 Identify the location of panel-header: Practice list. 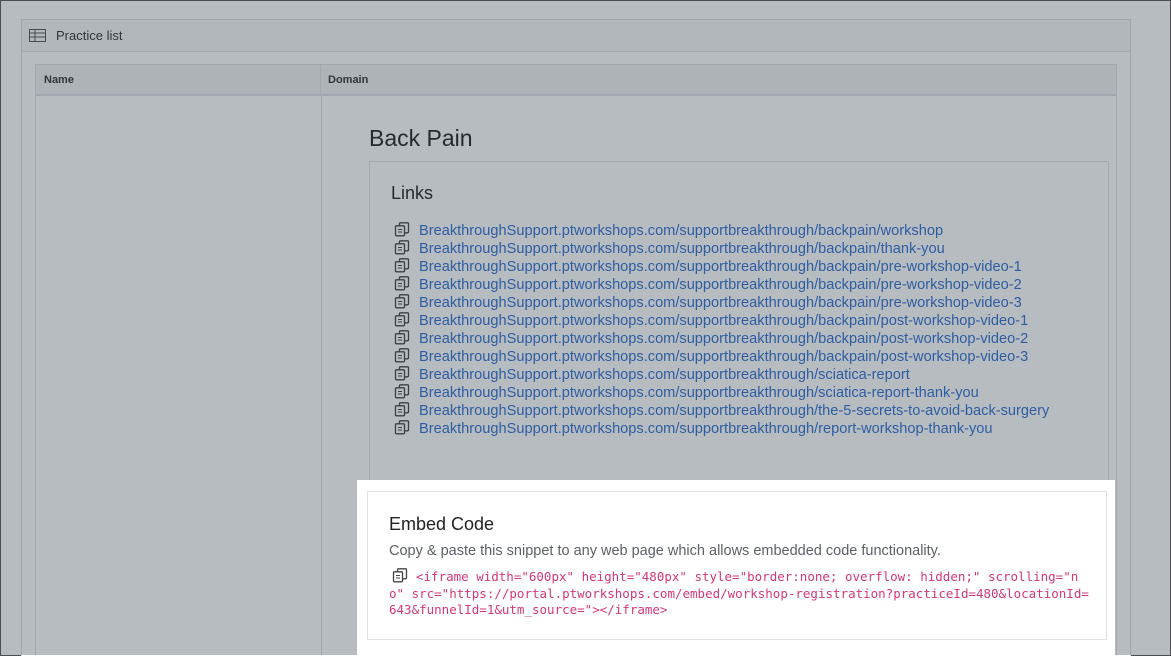
(576, 36).